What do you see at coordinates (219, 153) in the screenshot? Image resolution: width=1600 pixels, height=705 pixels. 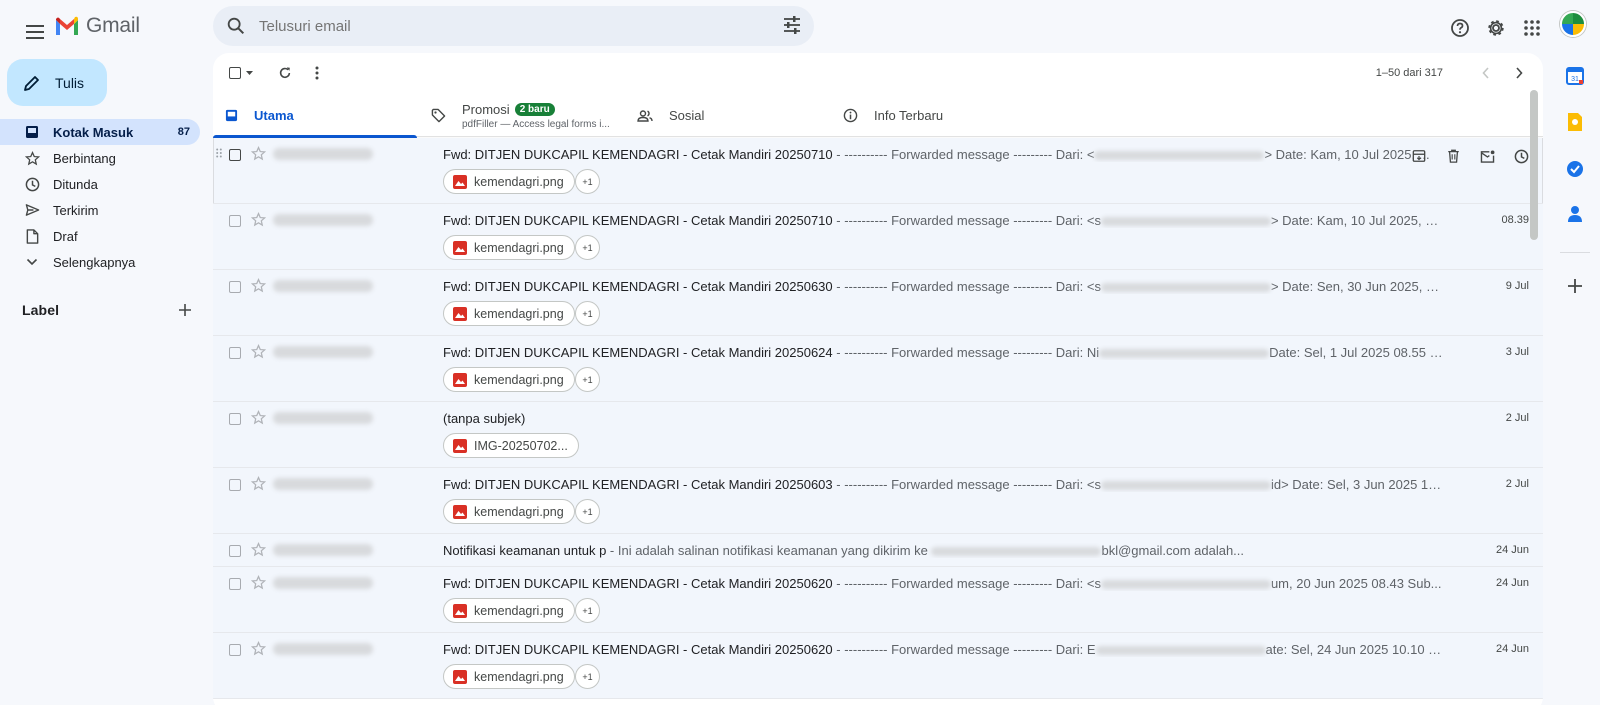 I see `drag-handle-icon` at bounding box center [219, 153].